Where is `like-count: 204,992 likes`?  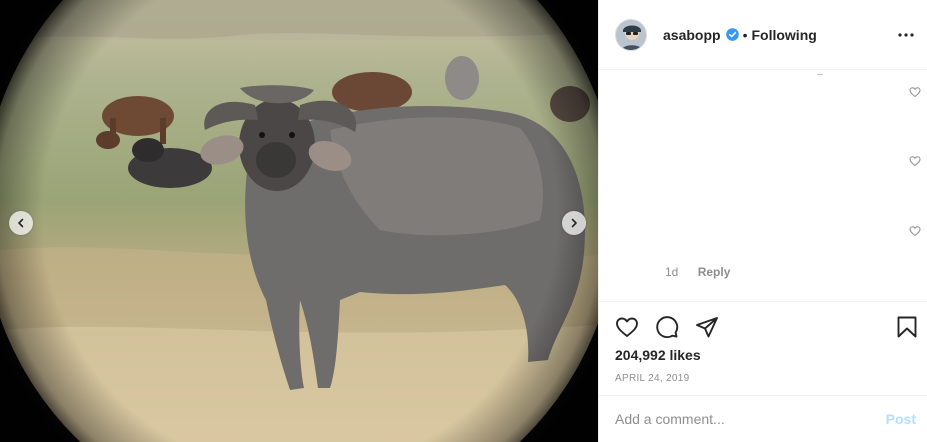 like-count: 204,992 likes is located at coordinates (658, 355).